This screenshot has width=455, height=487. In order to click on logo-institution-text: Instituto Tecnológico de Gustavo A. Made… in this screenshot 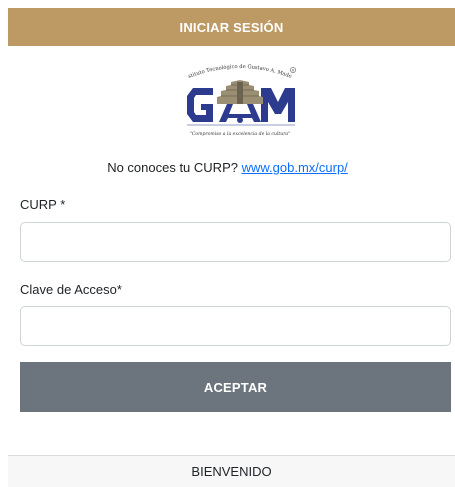, I will do `click(233, 66)`.